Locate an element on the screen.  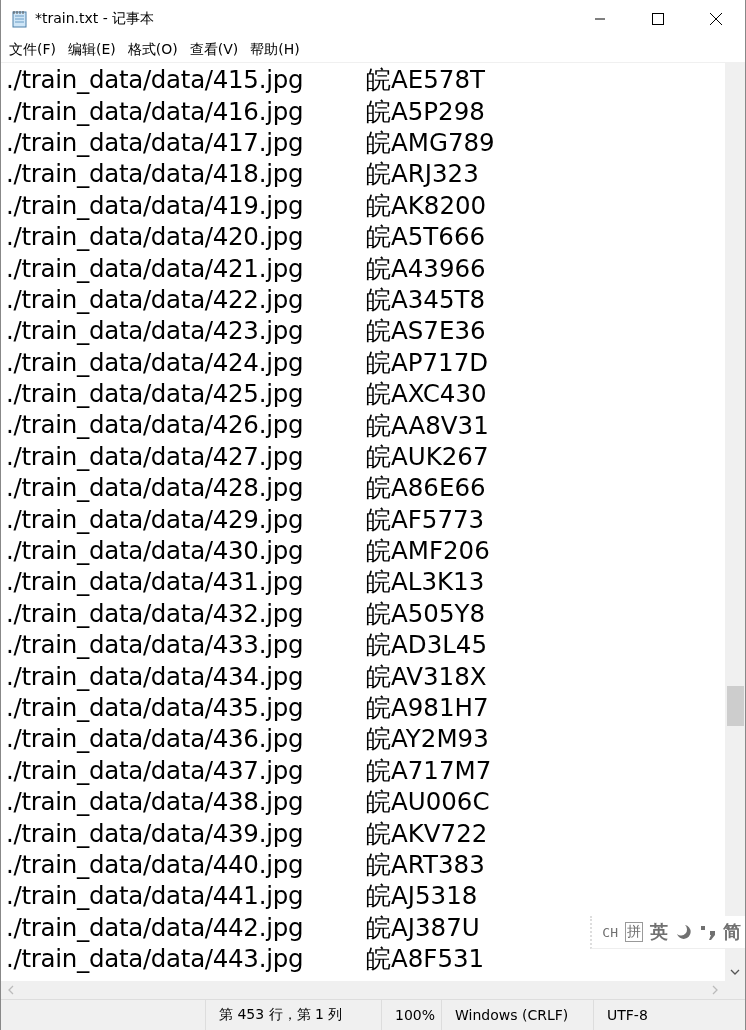
plate-label: 皖AF5773 is located at coordinates (425, 519).